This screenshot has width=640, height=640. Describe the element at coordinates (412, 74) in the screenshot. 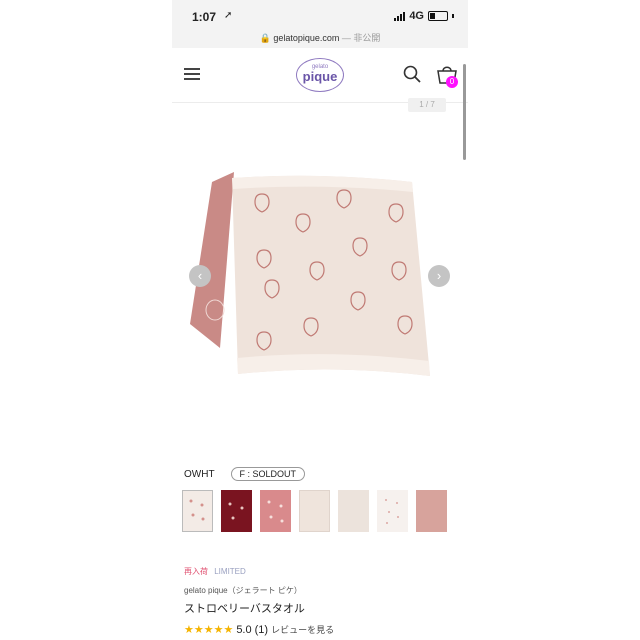

I see `search-icon` at that location.